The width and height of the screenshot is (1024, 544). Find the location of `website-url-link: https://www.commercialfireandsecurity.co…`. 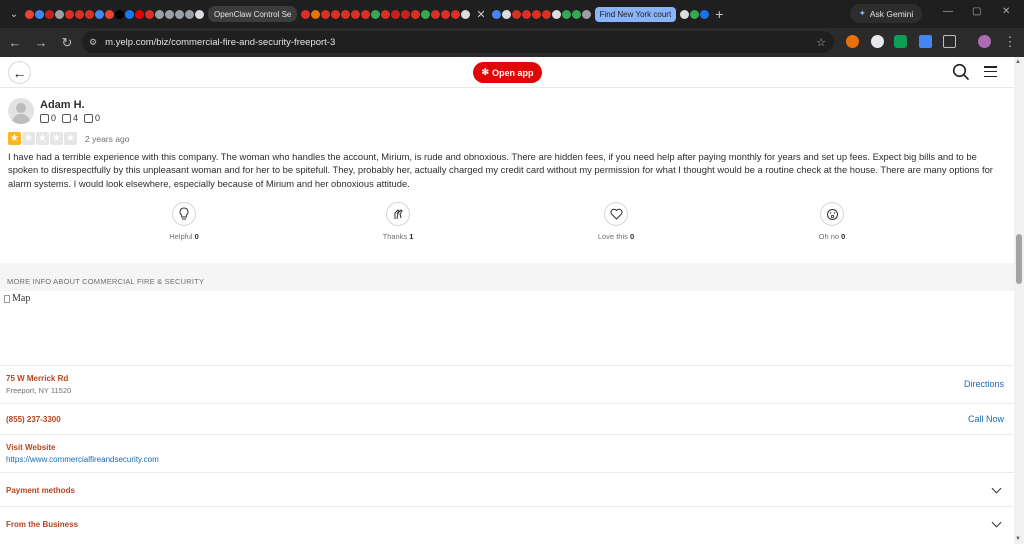

website-url-link: https://www.commercialfireandsecurity.co… is located at coordinates (82, 459).